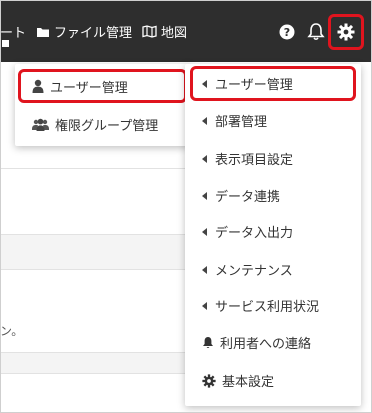 The width and height of the screenshot is (372, 413). I want to click on menu-item-label: サービス利用状況, so click(267, 307).